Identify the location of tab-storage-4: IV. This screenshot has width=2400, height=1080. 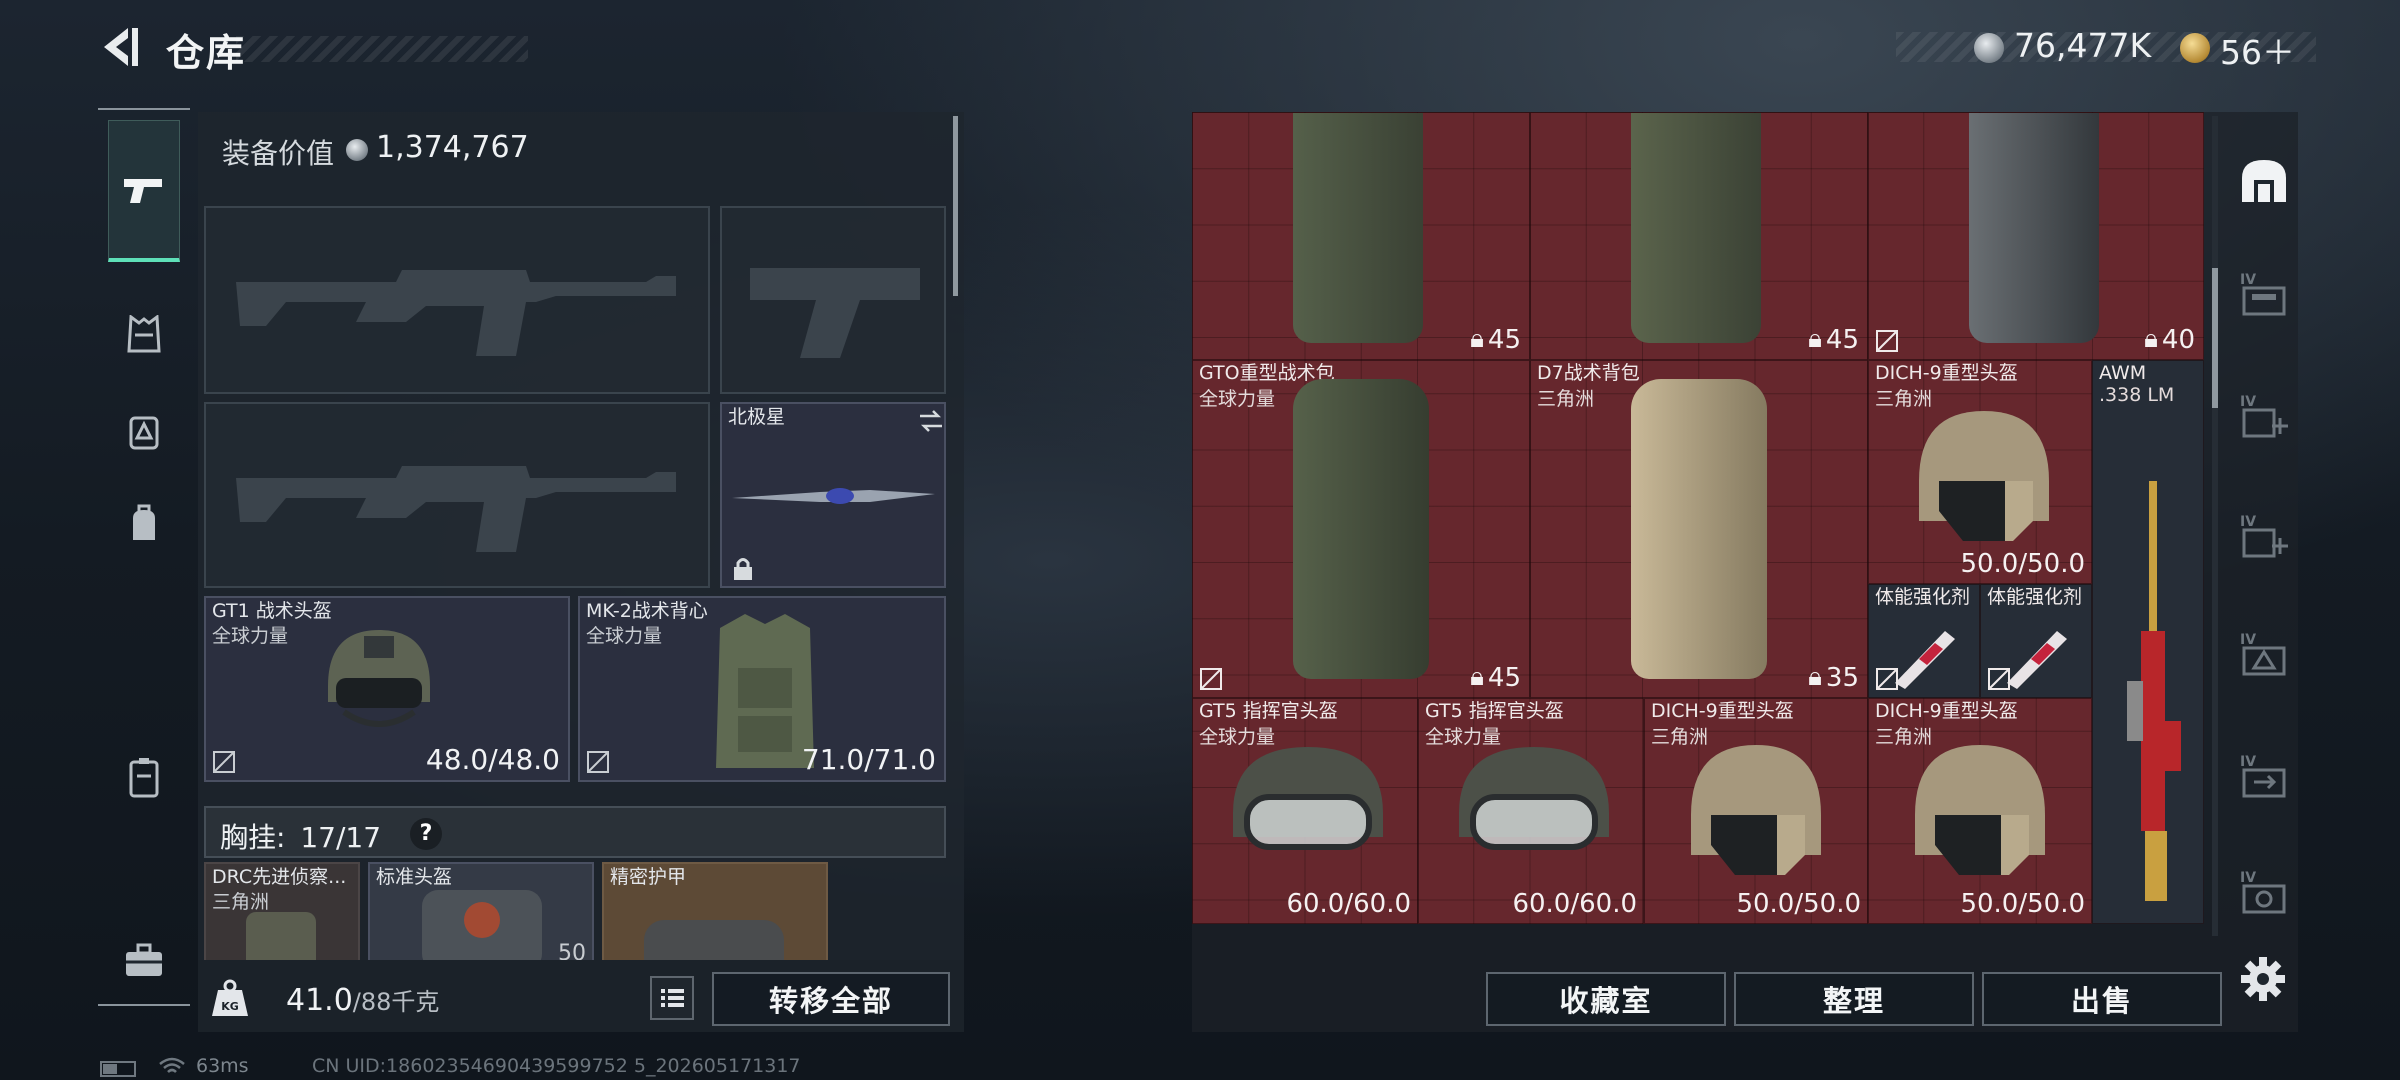
(2264, 654).